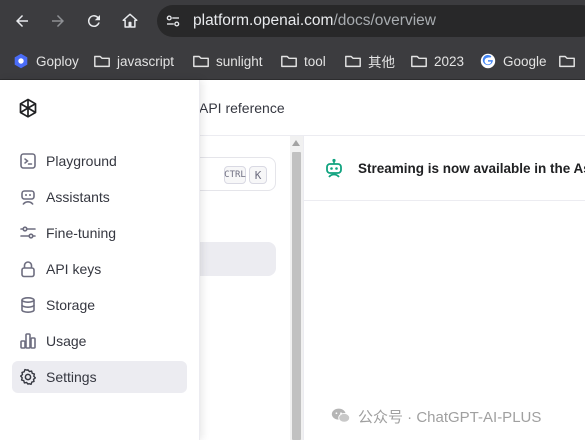 The width and height of the screenshot is (585, 440). What do you see at coordinates (303, 61) in the screenshot?
I see `bookmark-tool: tool` at bounding box center [303, 61].